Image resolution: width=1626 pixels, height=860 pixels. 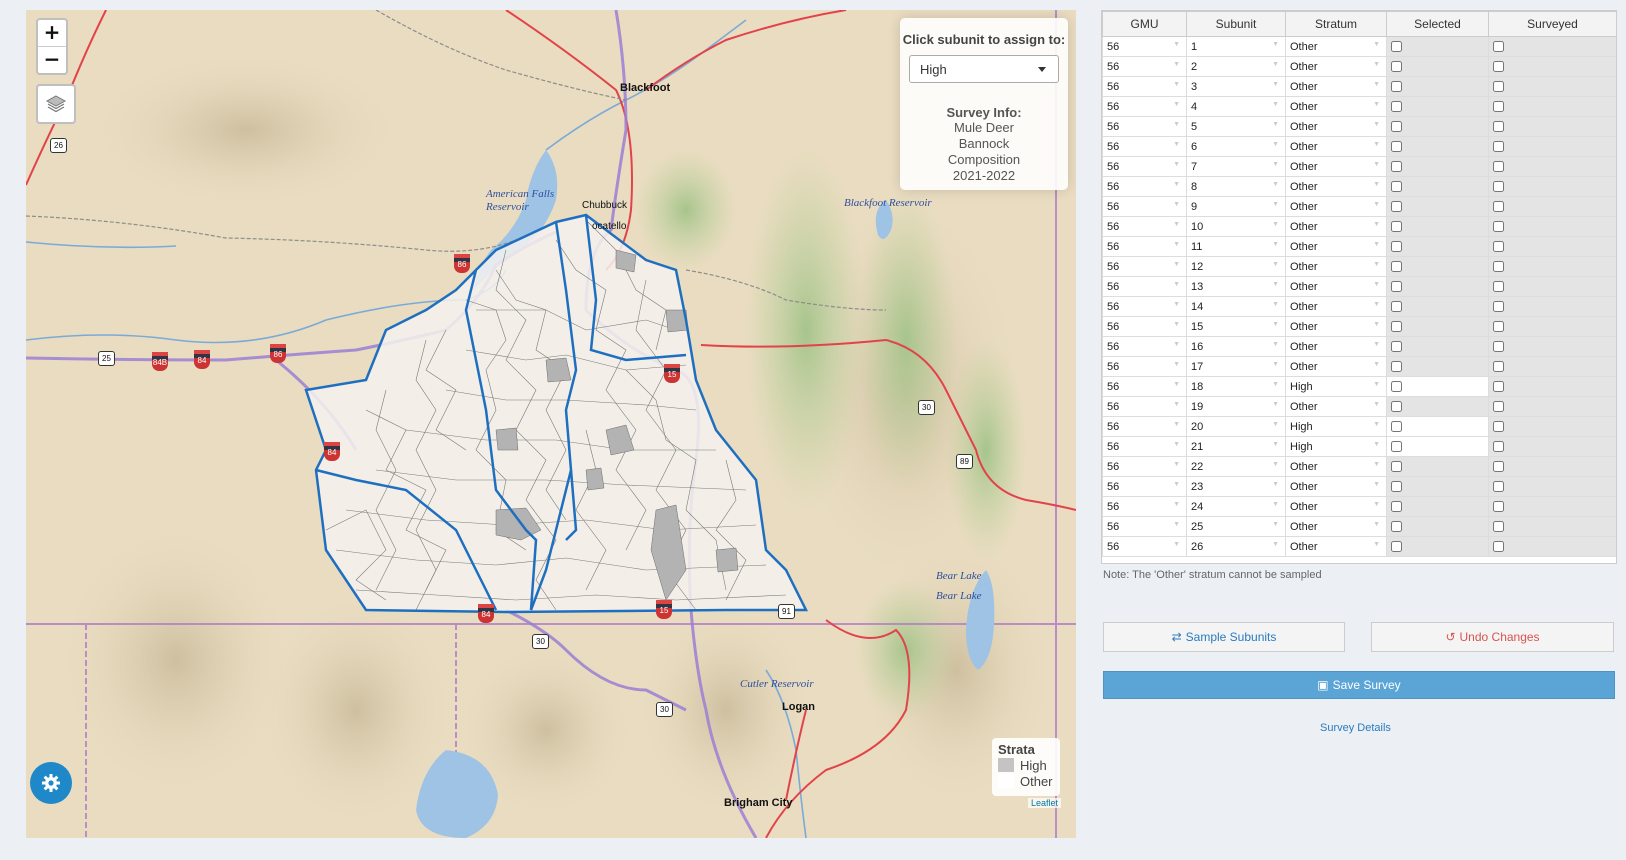 I want to click on cell-subunit: 15, so click(x=1236, y=326).